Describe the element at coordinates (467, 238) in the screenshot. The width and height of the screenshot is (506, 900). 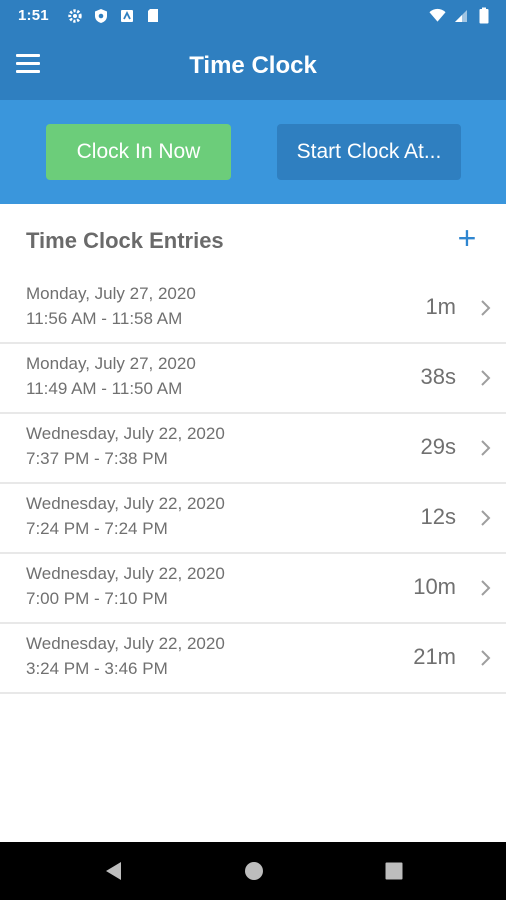
I see `add-entry-button: +` at that location.